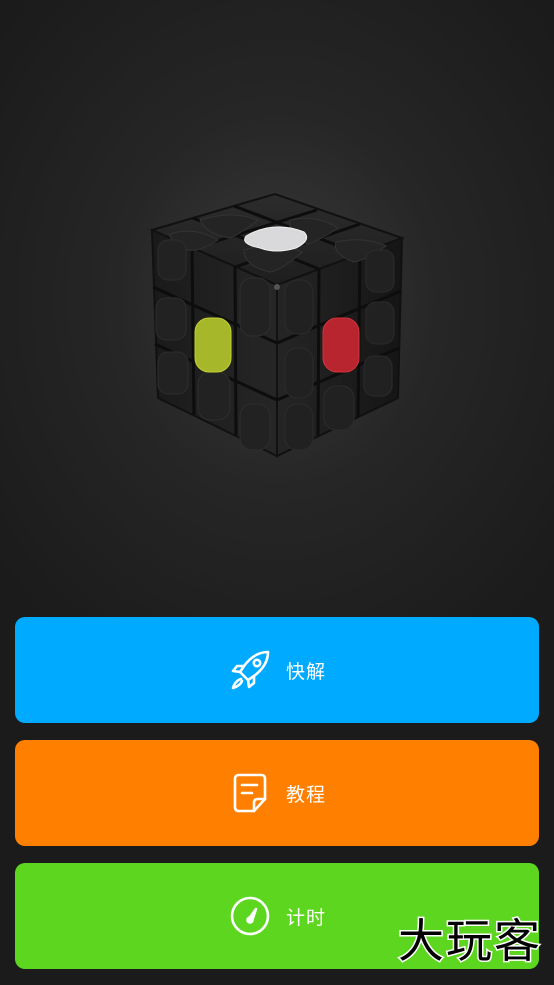 This screenshot has height=985, width=554. What do you see at coordinates (250, 916) in the screenshot?
I see `stopwatch-icon` at bounding box center [250, 916].